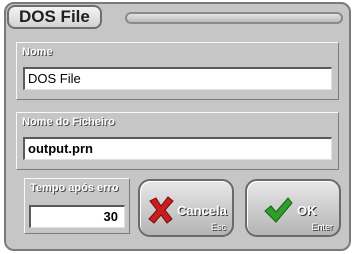 Image resolution: width=355 pixels, height=254 pixels. What do you see at coordinates (177, 148) in the screenshot?
I see `filename-input: output.prn` at bounding box center [177, 148].